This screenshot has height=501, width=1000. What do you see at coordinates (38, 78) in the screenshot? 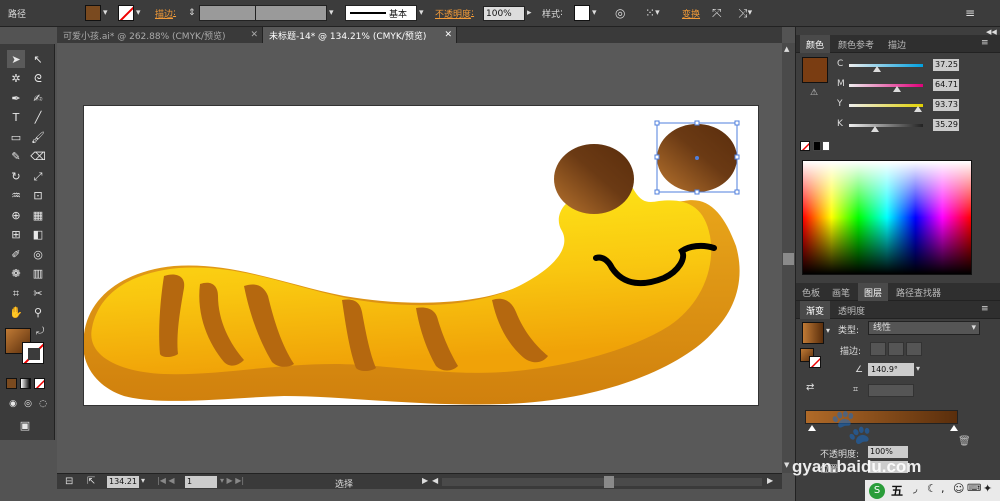
I see `lasso-icon: ᘓ` at bounding box center [38, 78].